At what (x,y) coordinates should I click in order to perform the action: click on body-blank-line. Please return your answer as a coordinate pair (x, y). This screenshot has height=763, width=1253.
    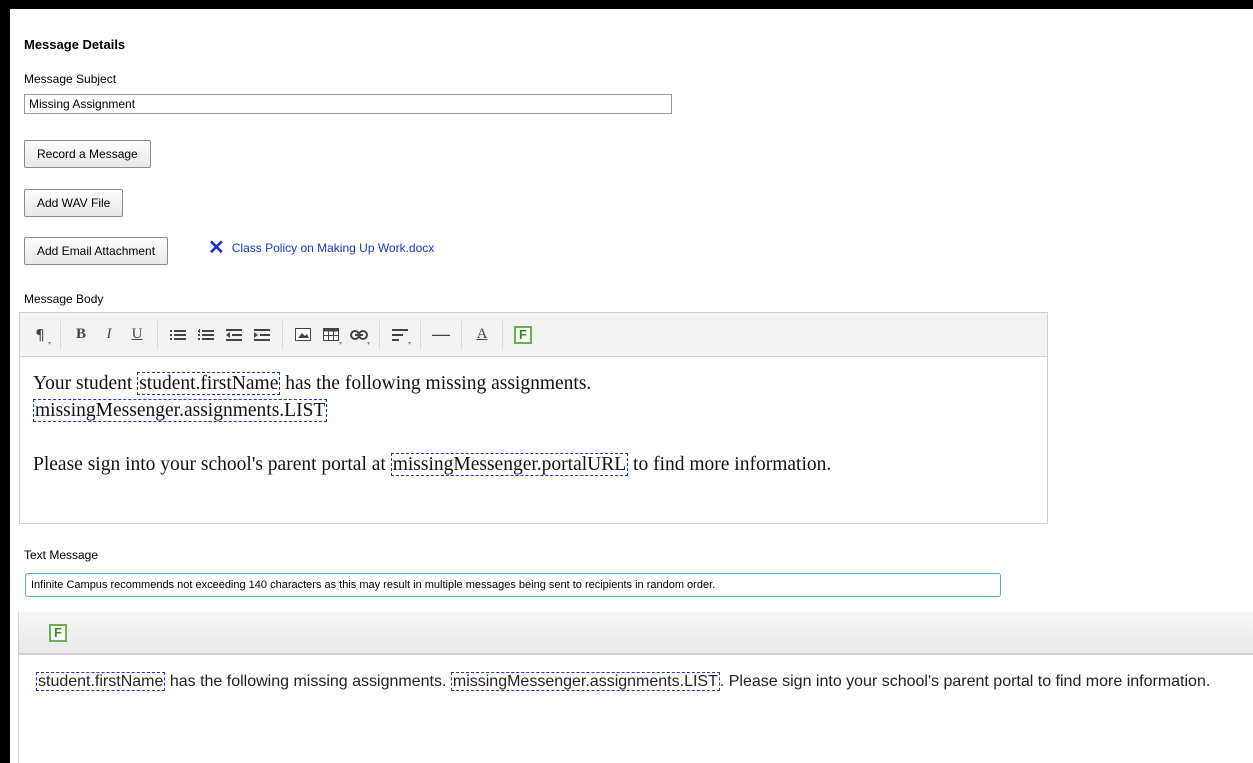
    Looking at the image, I should click on (540, 437).